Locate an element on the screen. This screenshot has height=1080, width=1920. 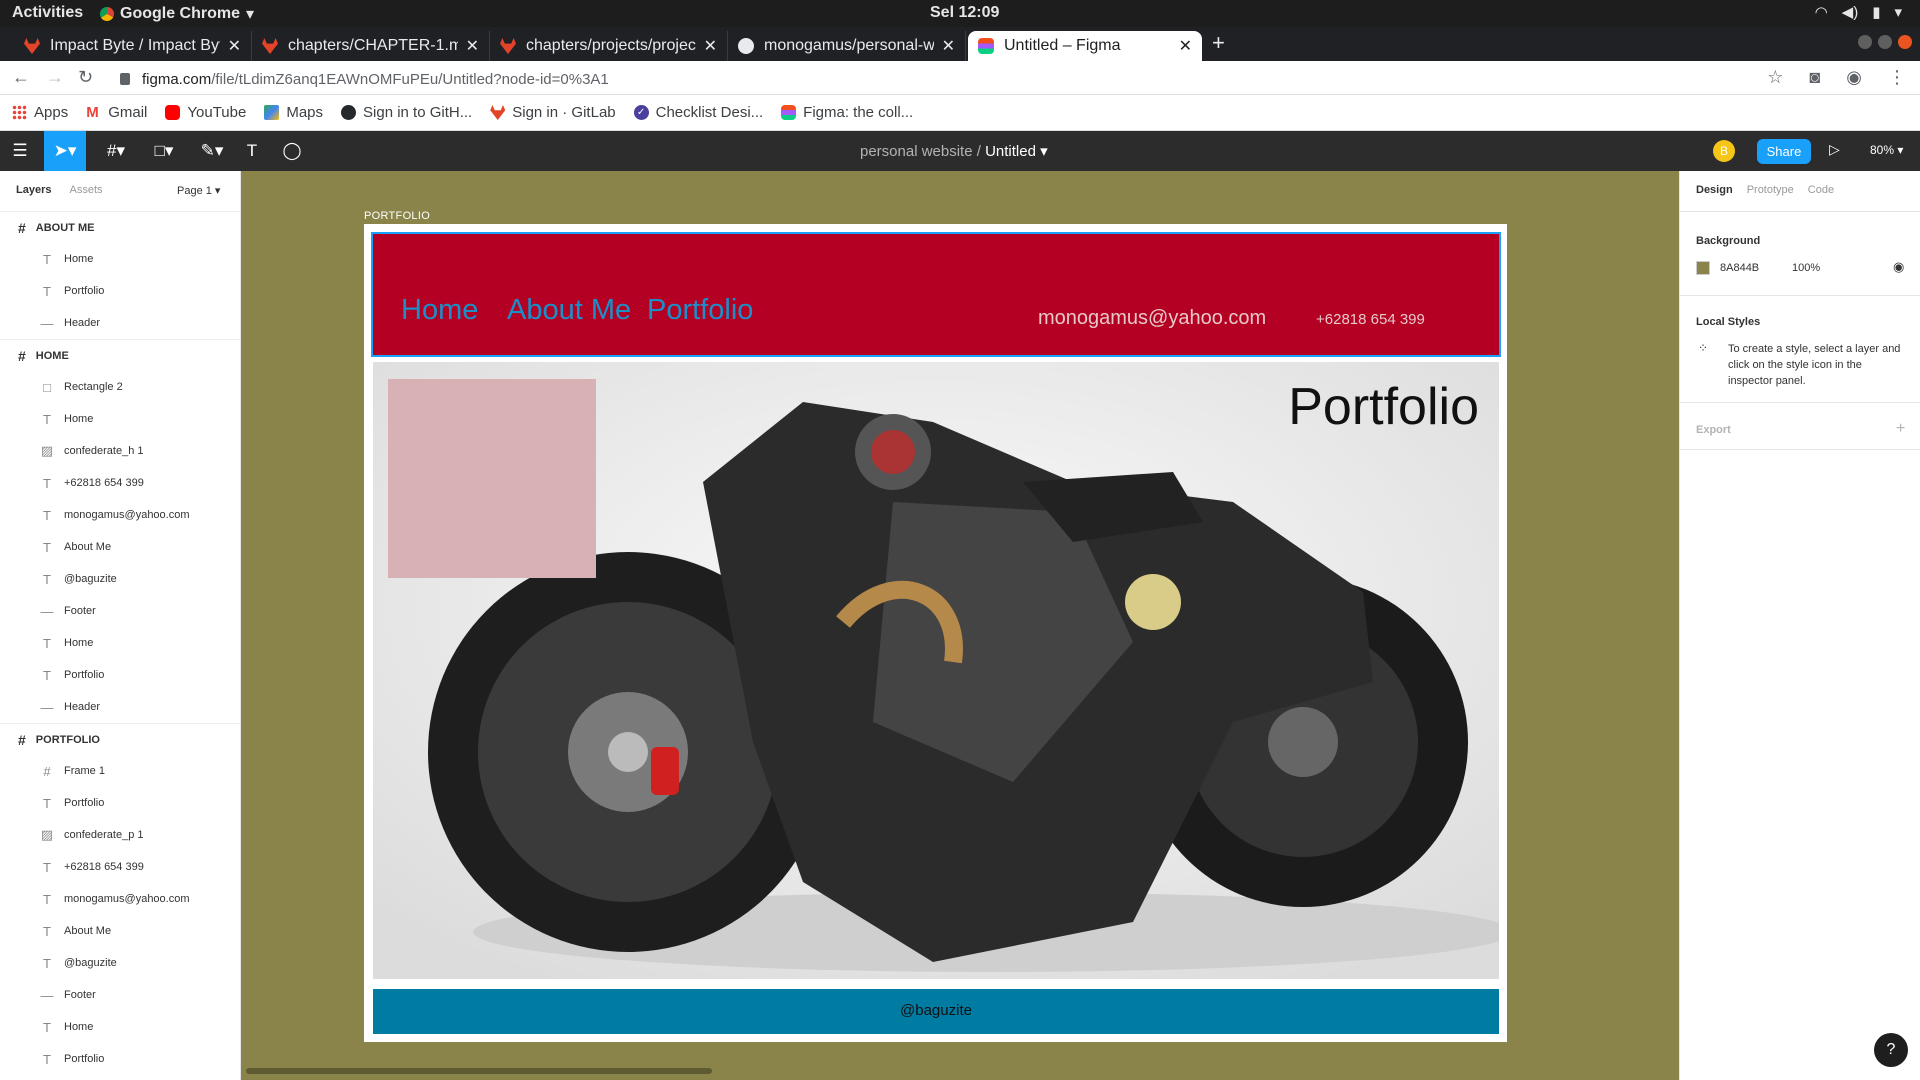
frame-label: PORTFOLIO is located at coordinates (397, 216).